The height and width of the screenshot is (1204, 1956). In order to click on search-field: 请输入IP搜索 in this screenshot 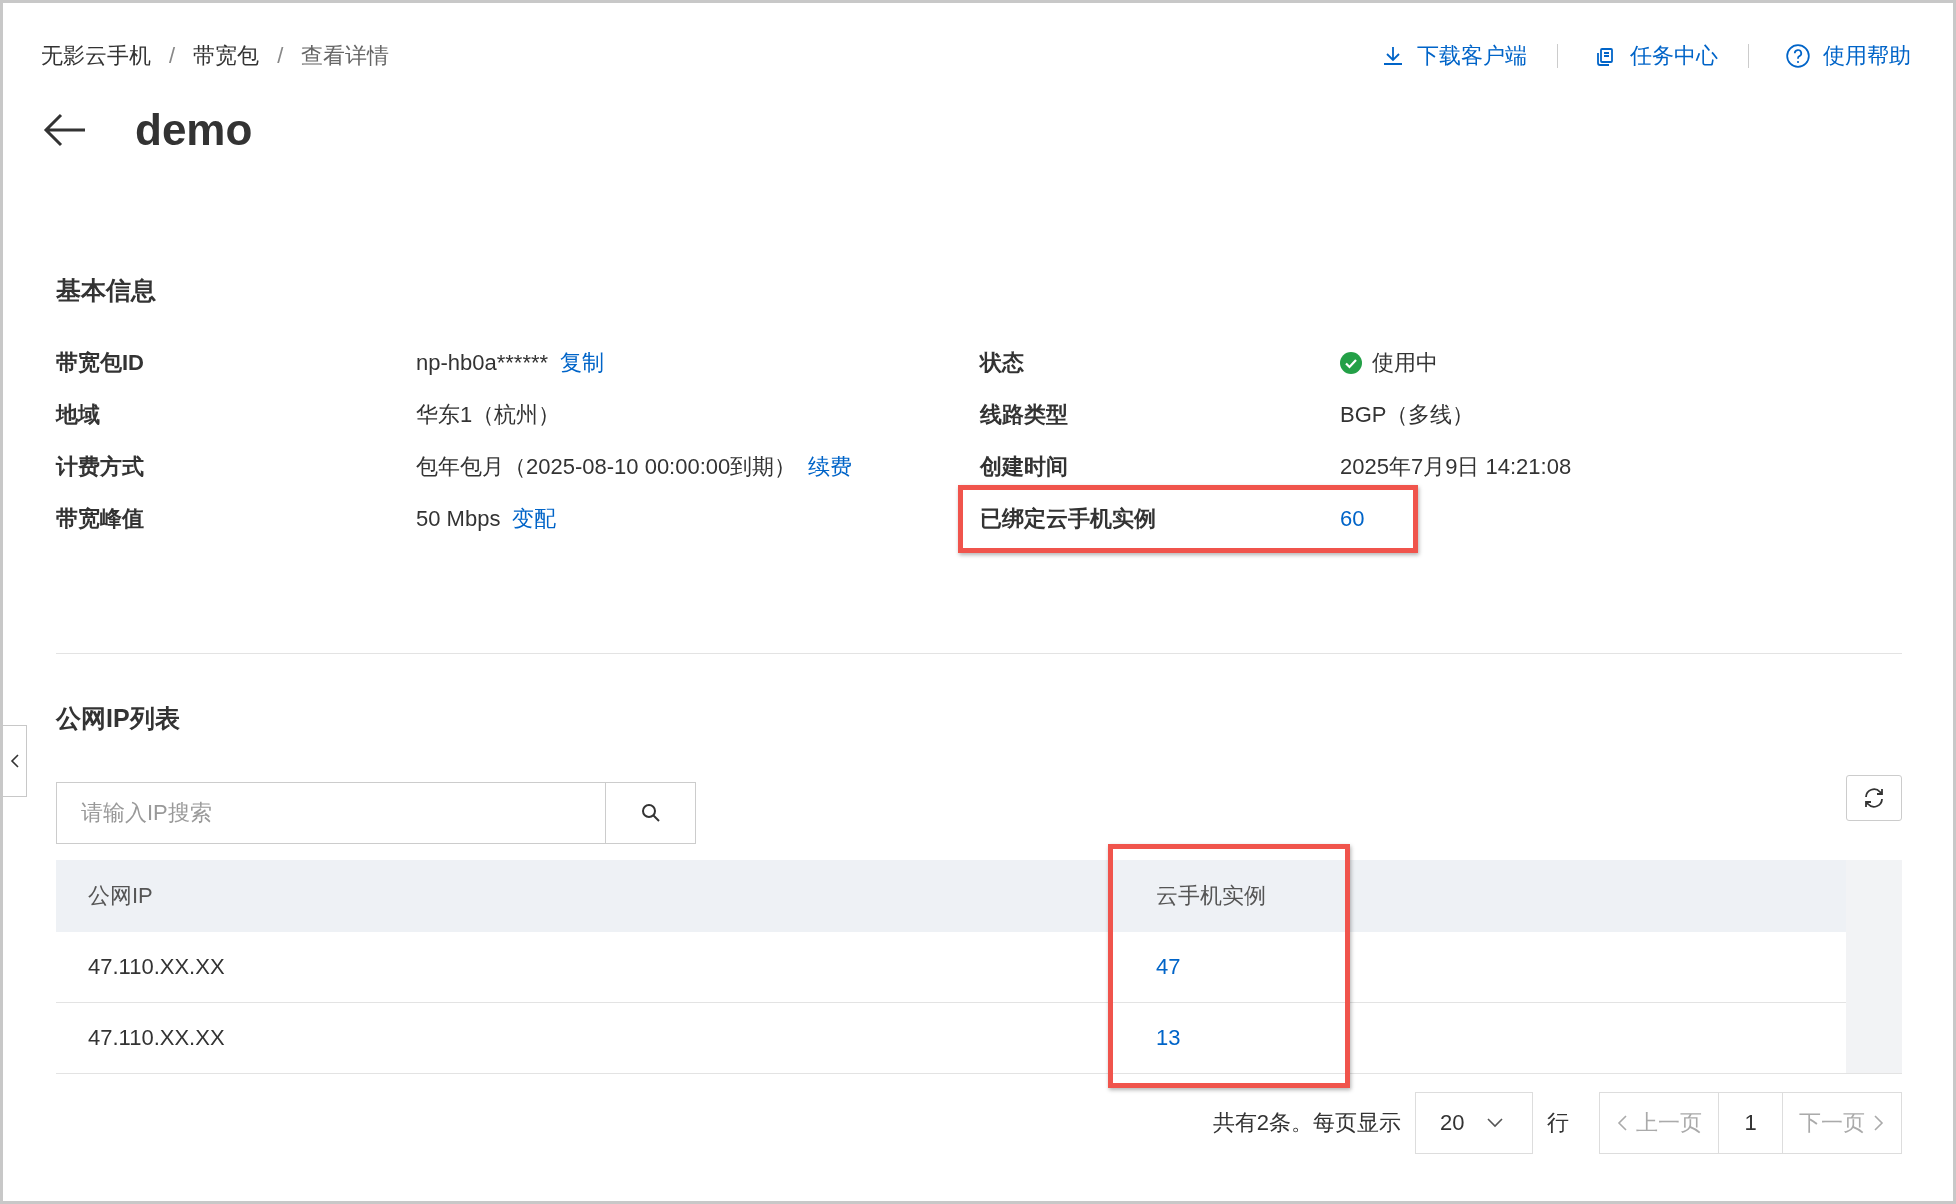, I will do `click(331, 813)`.